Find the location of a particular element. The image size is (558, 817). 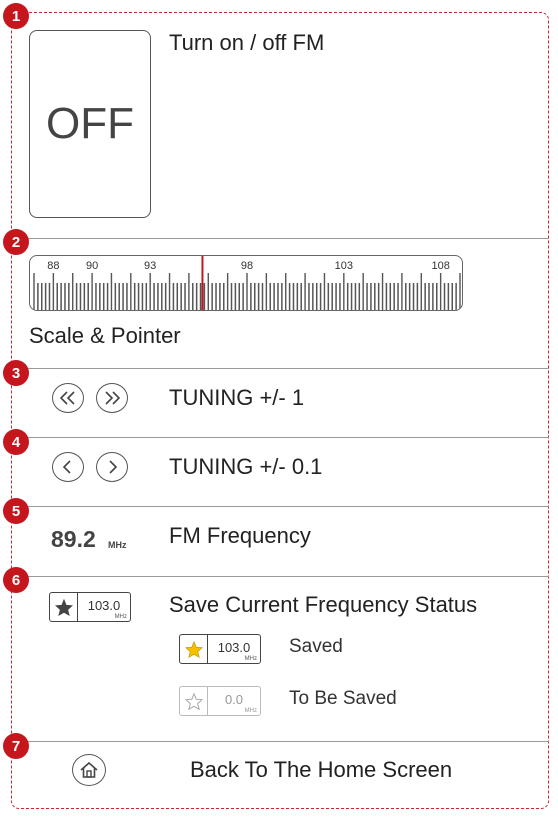

callout-badge-1: 1 is located at coordinates (16, 16).